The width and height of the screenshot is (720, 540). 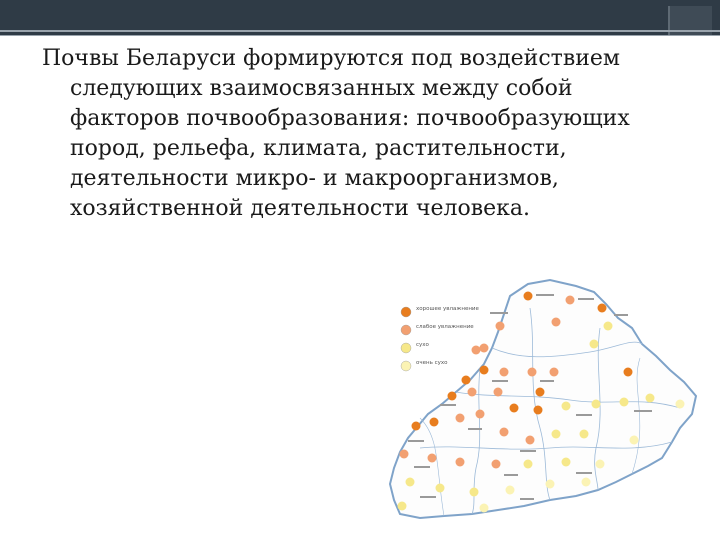 I want to click on legend-label: сухо, so click(x=423, y=345).